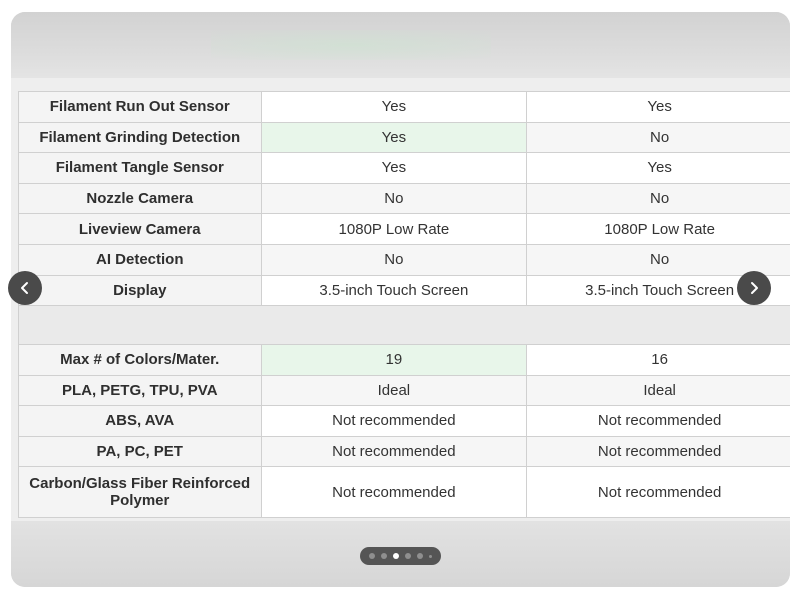  Describe the element at coordinates (394, 360) in the screenshot. I see `value-cell-a-highlighted: 19` at that location.